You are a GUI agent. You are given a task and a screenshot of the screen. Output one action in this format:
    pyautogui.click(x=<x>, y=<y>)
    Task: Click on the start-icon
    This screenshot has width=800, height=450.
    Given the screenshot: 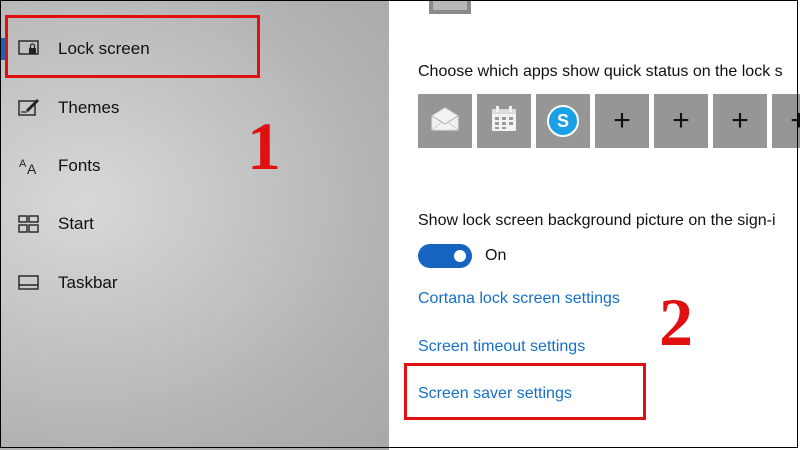 What is the action you would take?
    pyautogui.click(x=29, y=224)
    